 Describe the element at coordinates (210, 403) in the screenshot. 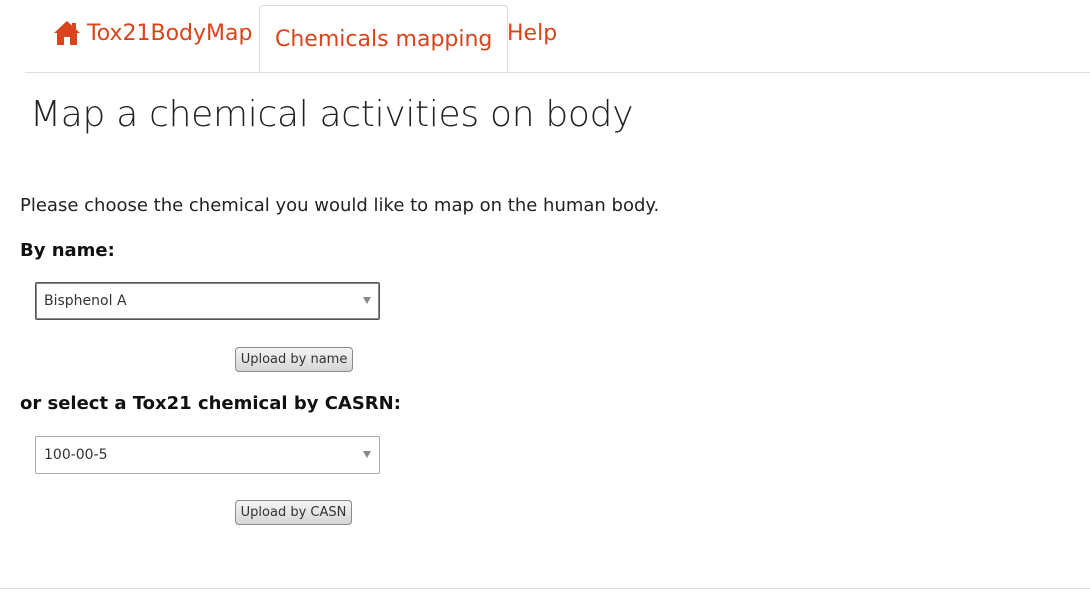

I see `by-casrn-label: or select a Tox21 chemical by CASRN:` at that location.